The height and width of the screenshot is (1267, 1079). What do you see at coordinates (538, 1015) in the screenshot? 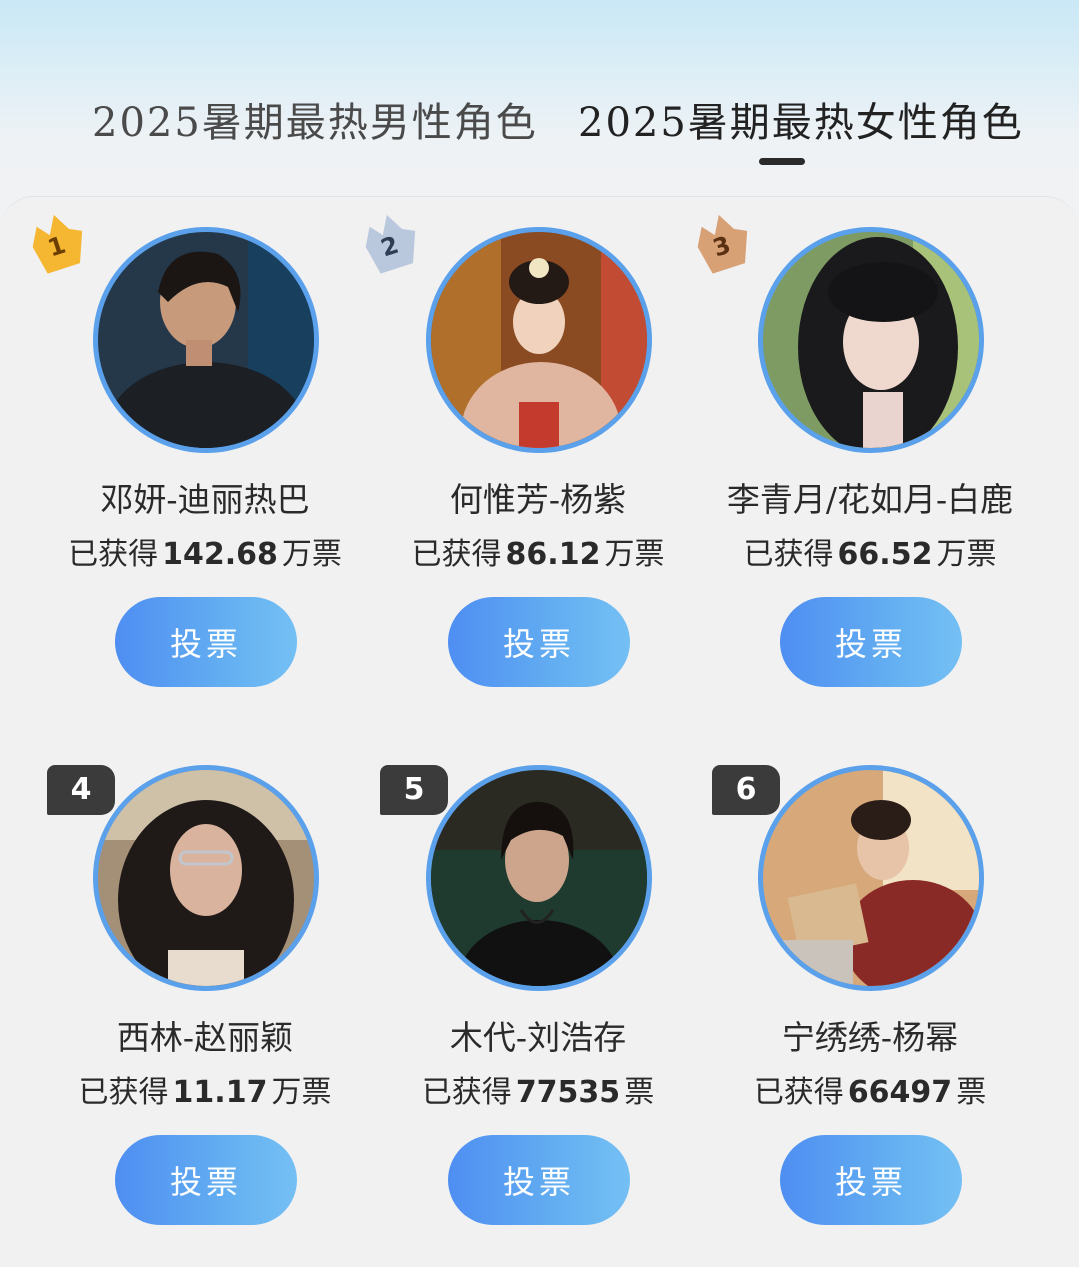
I see `candidate-card: 5 木代-刘浩存 已获得 77535 票 投票` at bounding box center [538, 1015].